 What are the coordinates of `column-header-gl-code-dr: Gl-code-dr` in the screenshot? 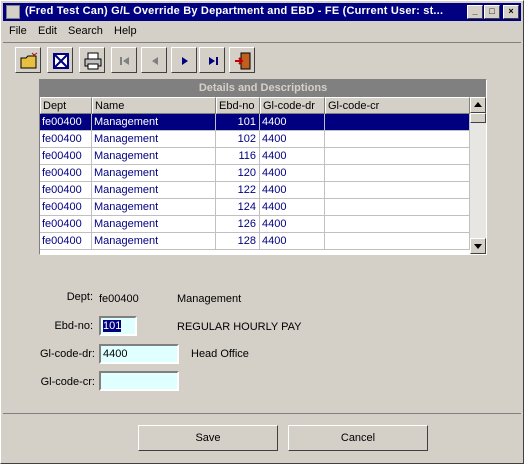 It's located at (292, 105).